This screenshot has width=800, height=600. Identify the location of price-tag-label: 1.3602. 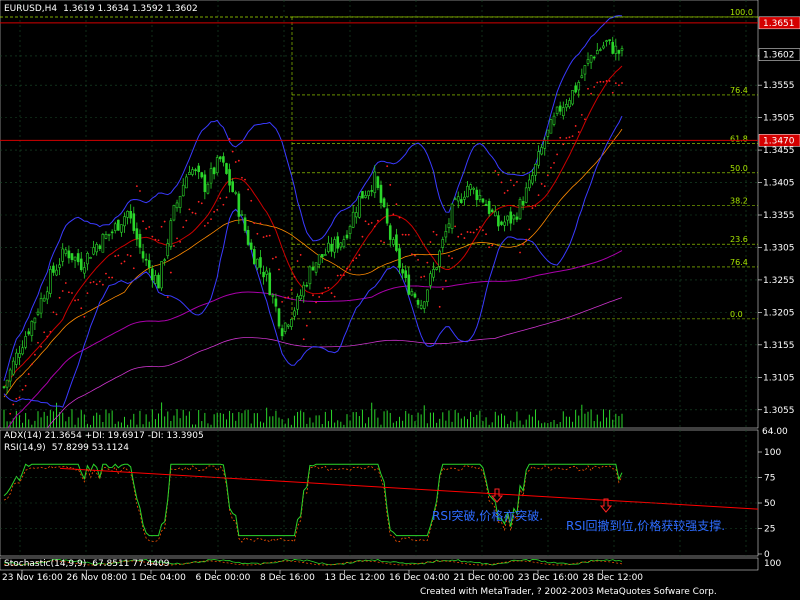
(779, 56).